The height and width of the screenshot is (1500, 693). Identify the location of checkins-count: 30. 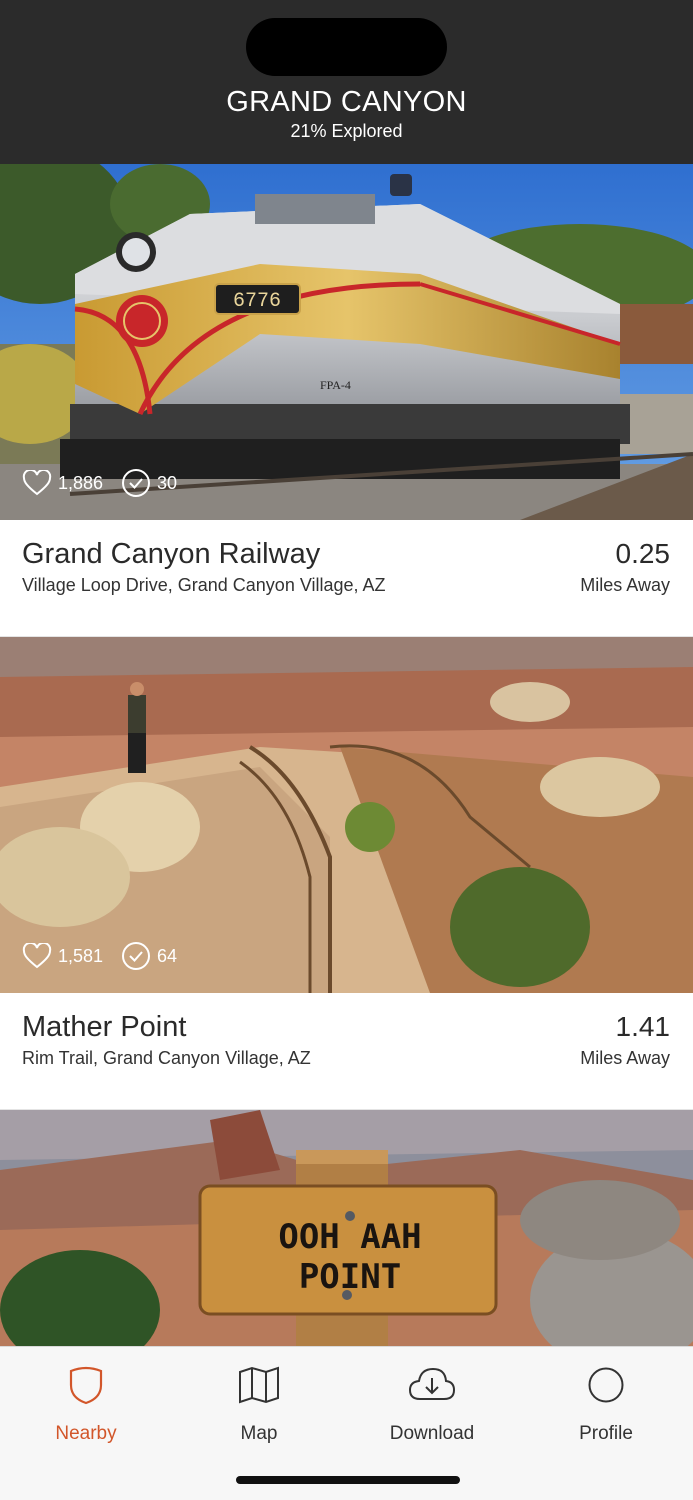
(167, 482).